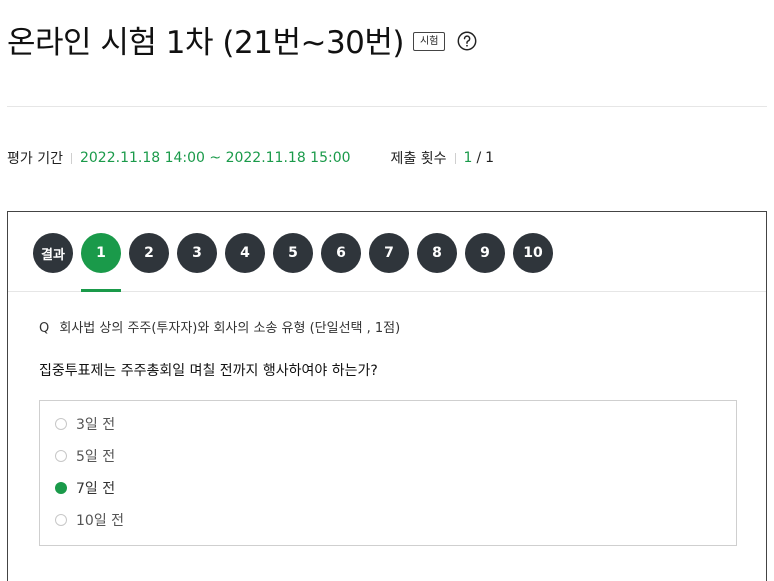 This screenshot has height=581, width=774. Describe the element at coordinates (101, 290) in the screenshot. I see `active-tab-indicator` at that location.